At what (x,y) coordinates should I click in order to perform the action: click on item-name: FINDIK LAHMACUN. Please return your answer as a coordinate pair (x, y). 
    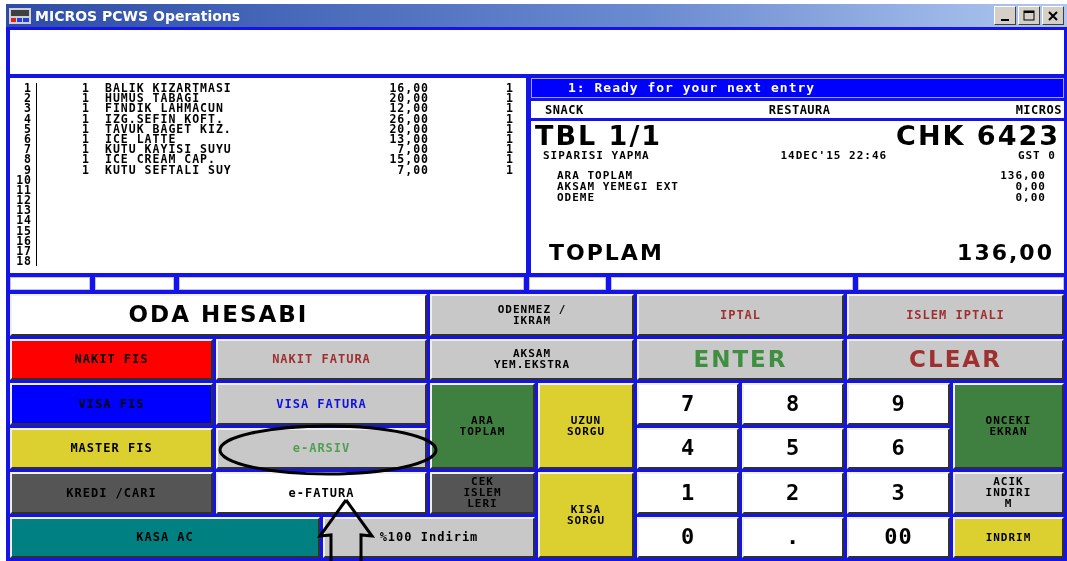
    Looking at the image, I should click on (164, 108).